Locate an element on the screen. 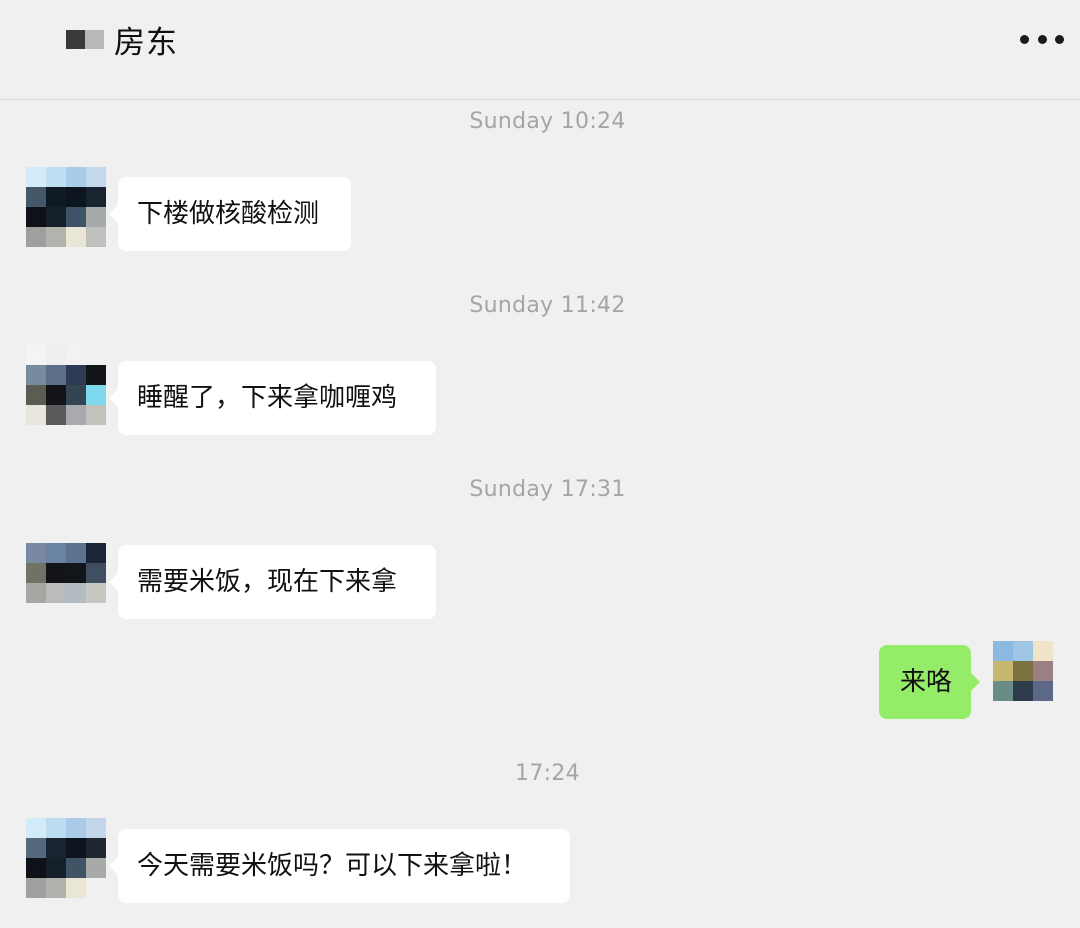 The width and height of the screenshot is (1080, 928). more-horizontal-icon is located at coordinates (1024, 39).